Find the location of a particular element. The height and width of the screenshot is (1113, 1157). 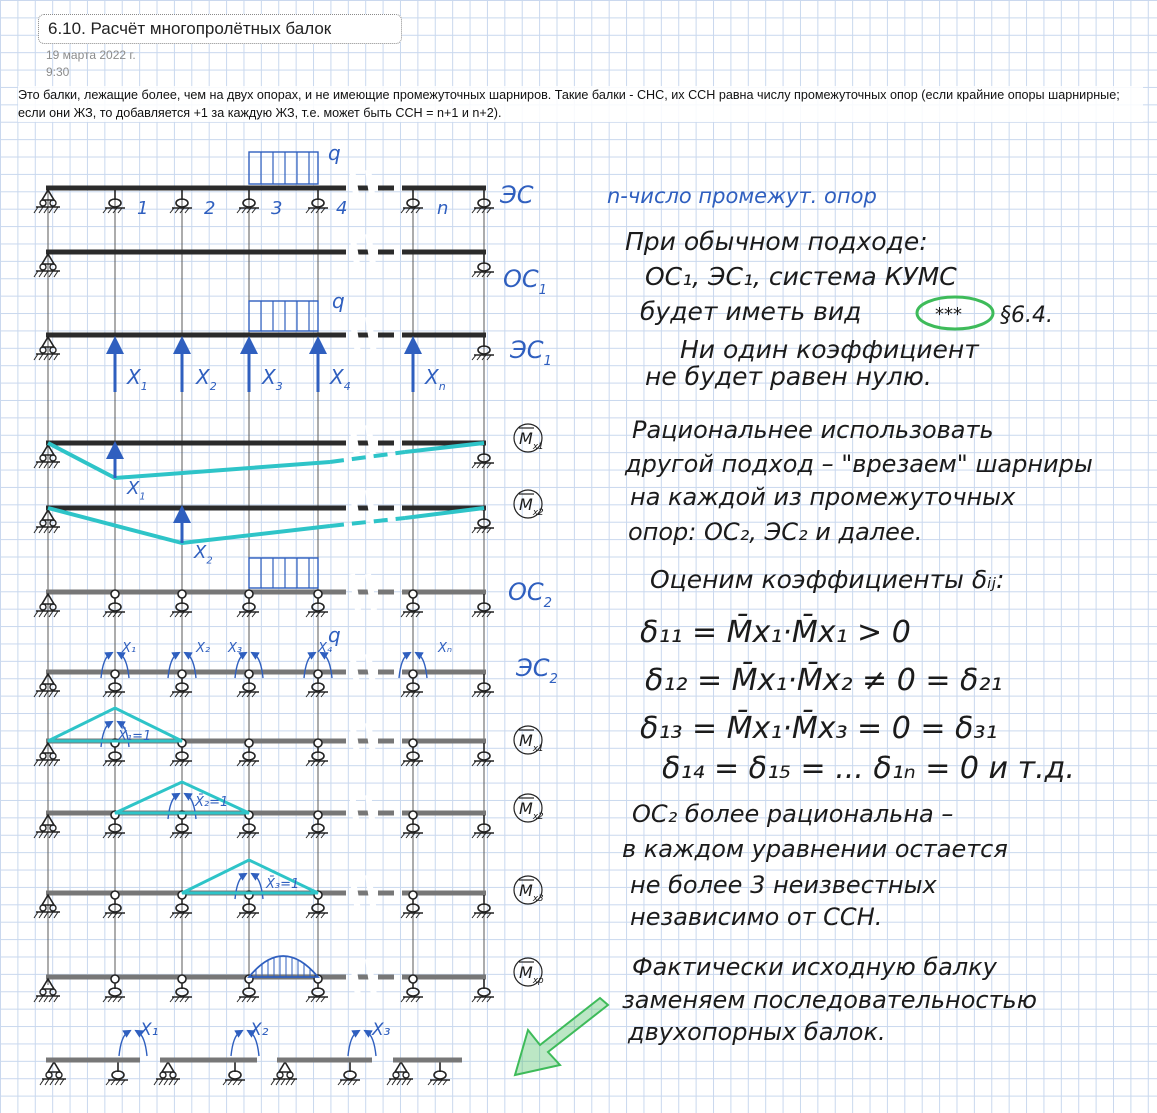

unit-label-1: X̄₁=1 is located at coordinates (134, 736).